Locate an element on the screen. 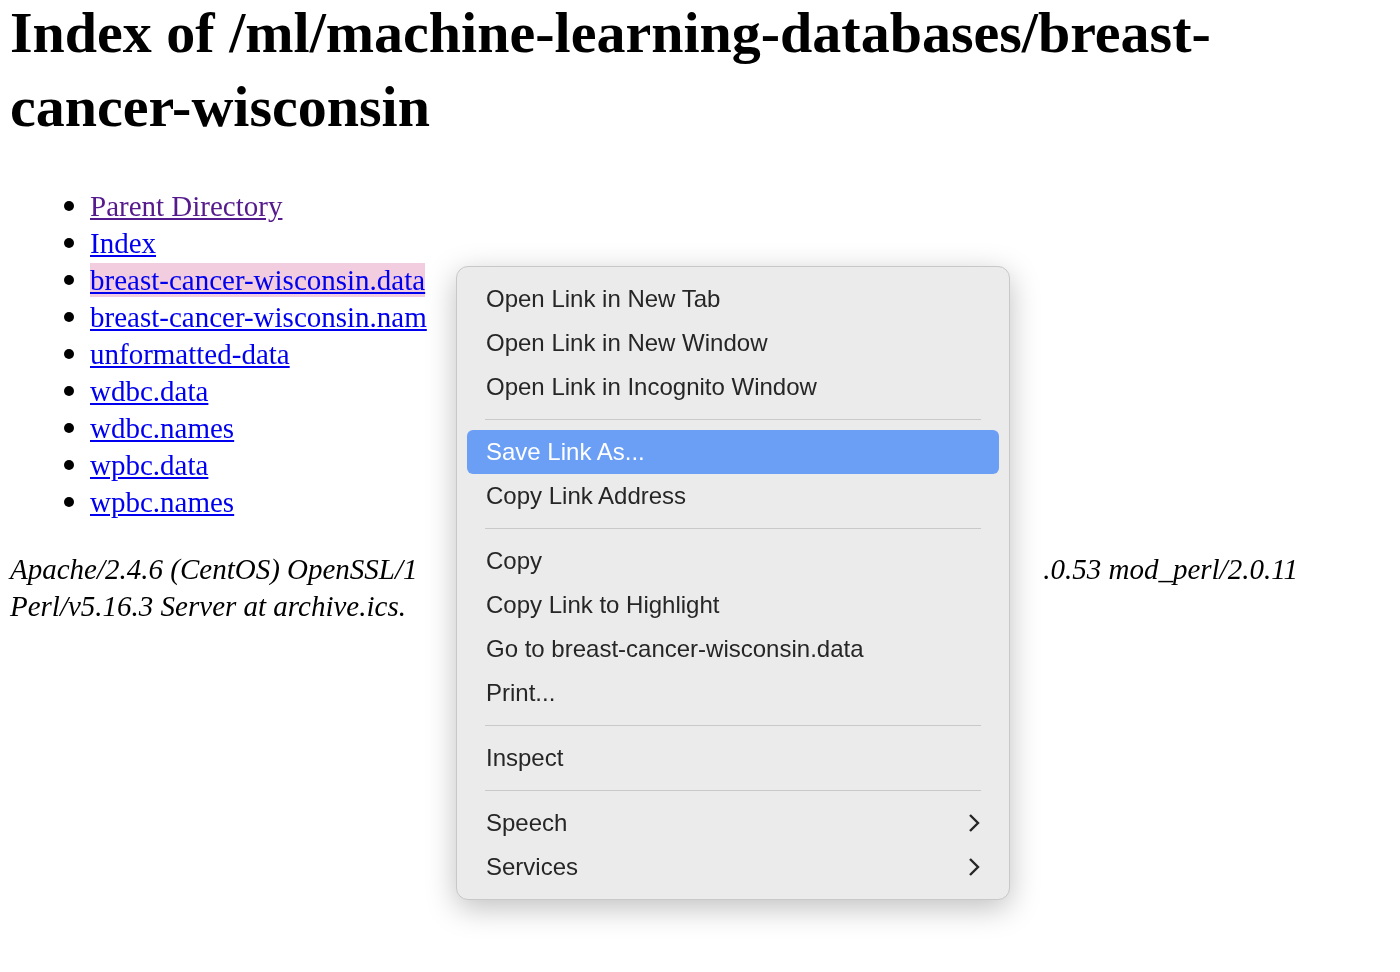 Image resolution: width=1400 pixels, height=972 pixels. file-link: wdbc.names is located at coordinates (162, 427).